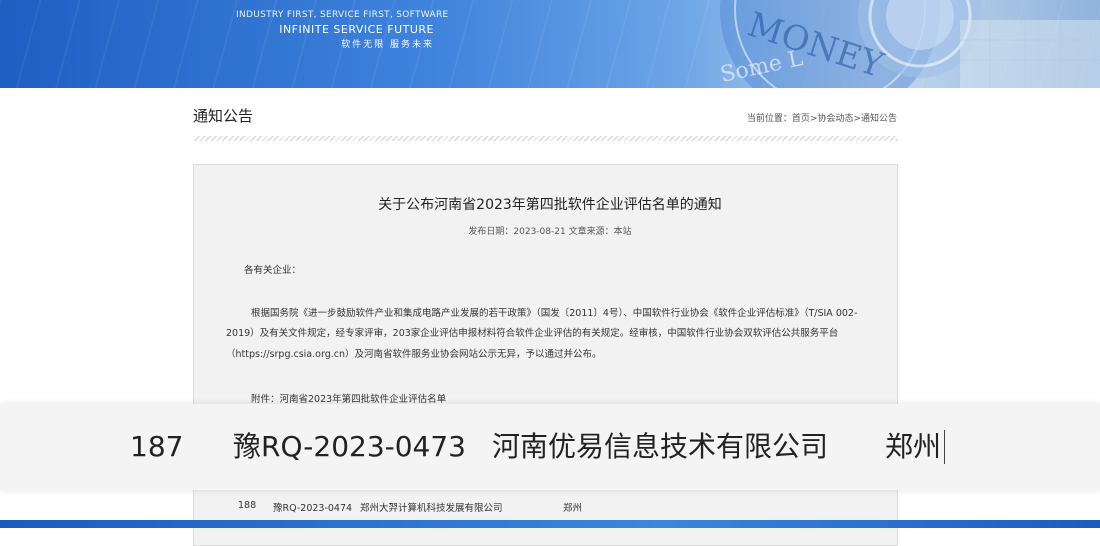  What do you see at coordinates (660, 446) in the screenshot?
I see `zoom-row-company: 河南优易信息技术有限公司` at bounding box center [660, 446].